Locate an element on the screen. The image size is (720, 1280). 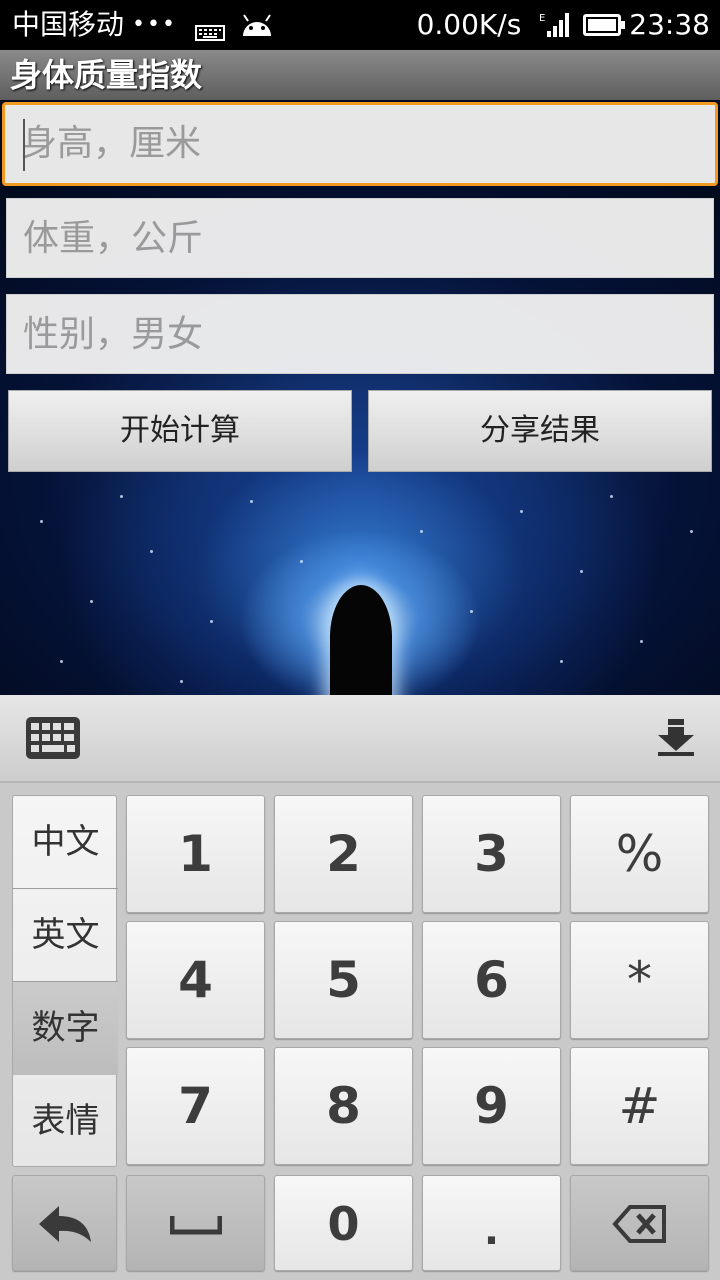
page-title: 身体质量指数 is located at coordinates (106, 75).